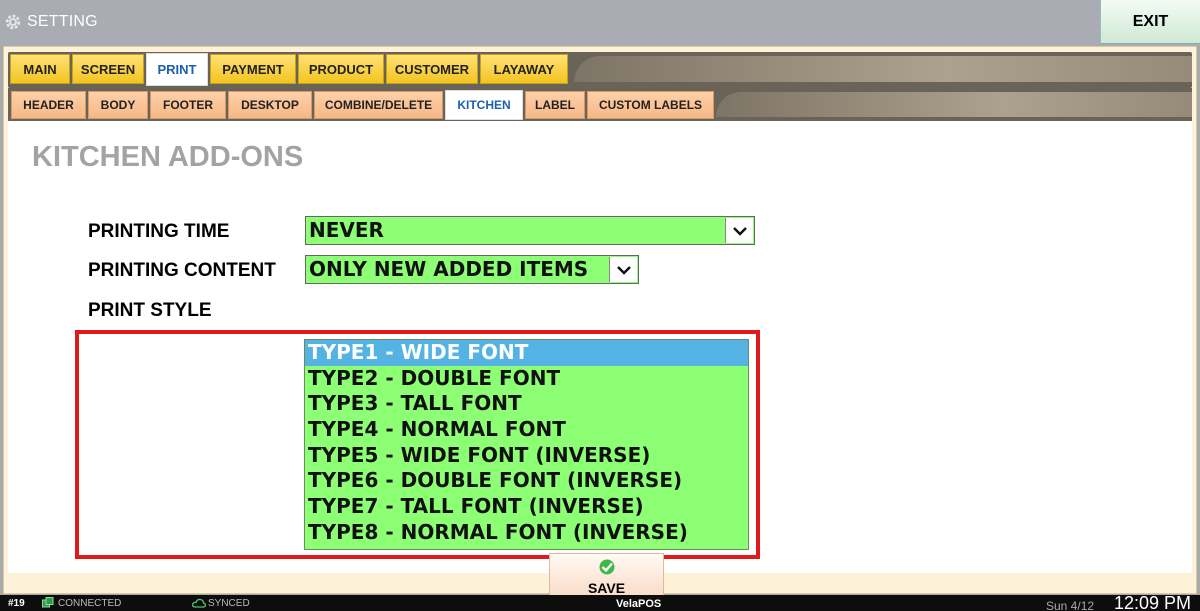  I want to click on print-style-option: TYPE6 - DOUBLE FONT (INVERSE), so click(526, 481).